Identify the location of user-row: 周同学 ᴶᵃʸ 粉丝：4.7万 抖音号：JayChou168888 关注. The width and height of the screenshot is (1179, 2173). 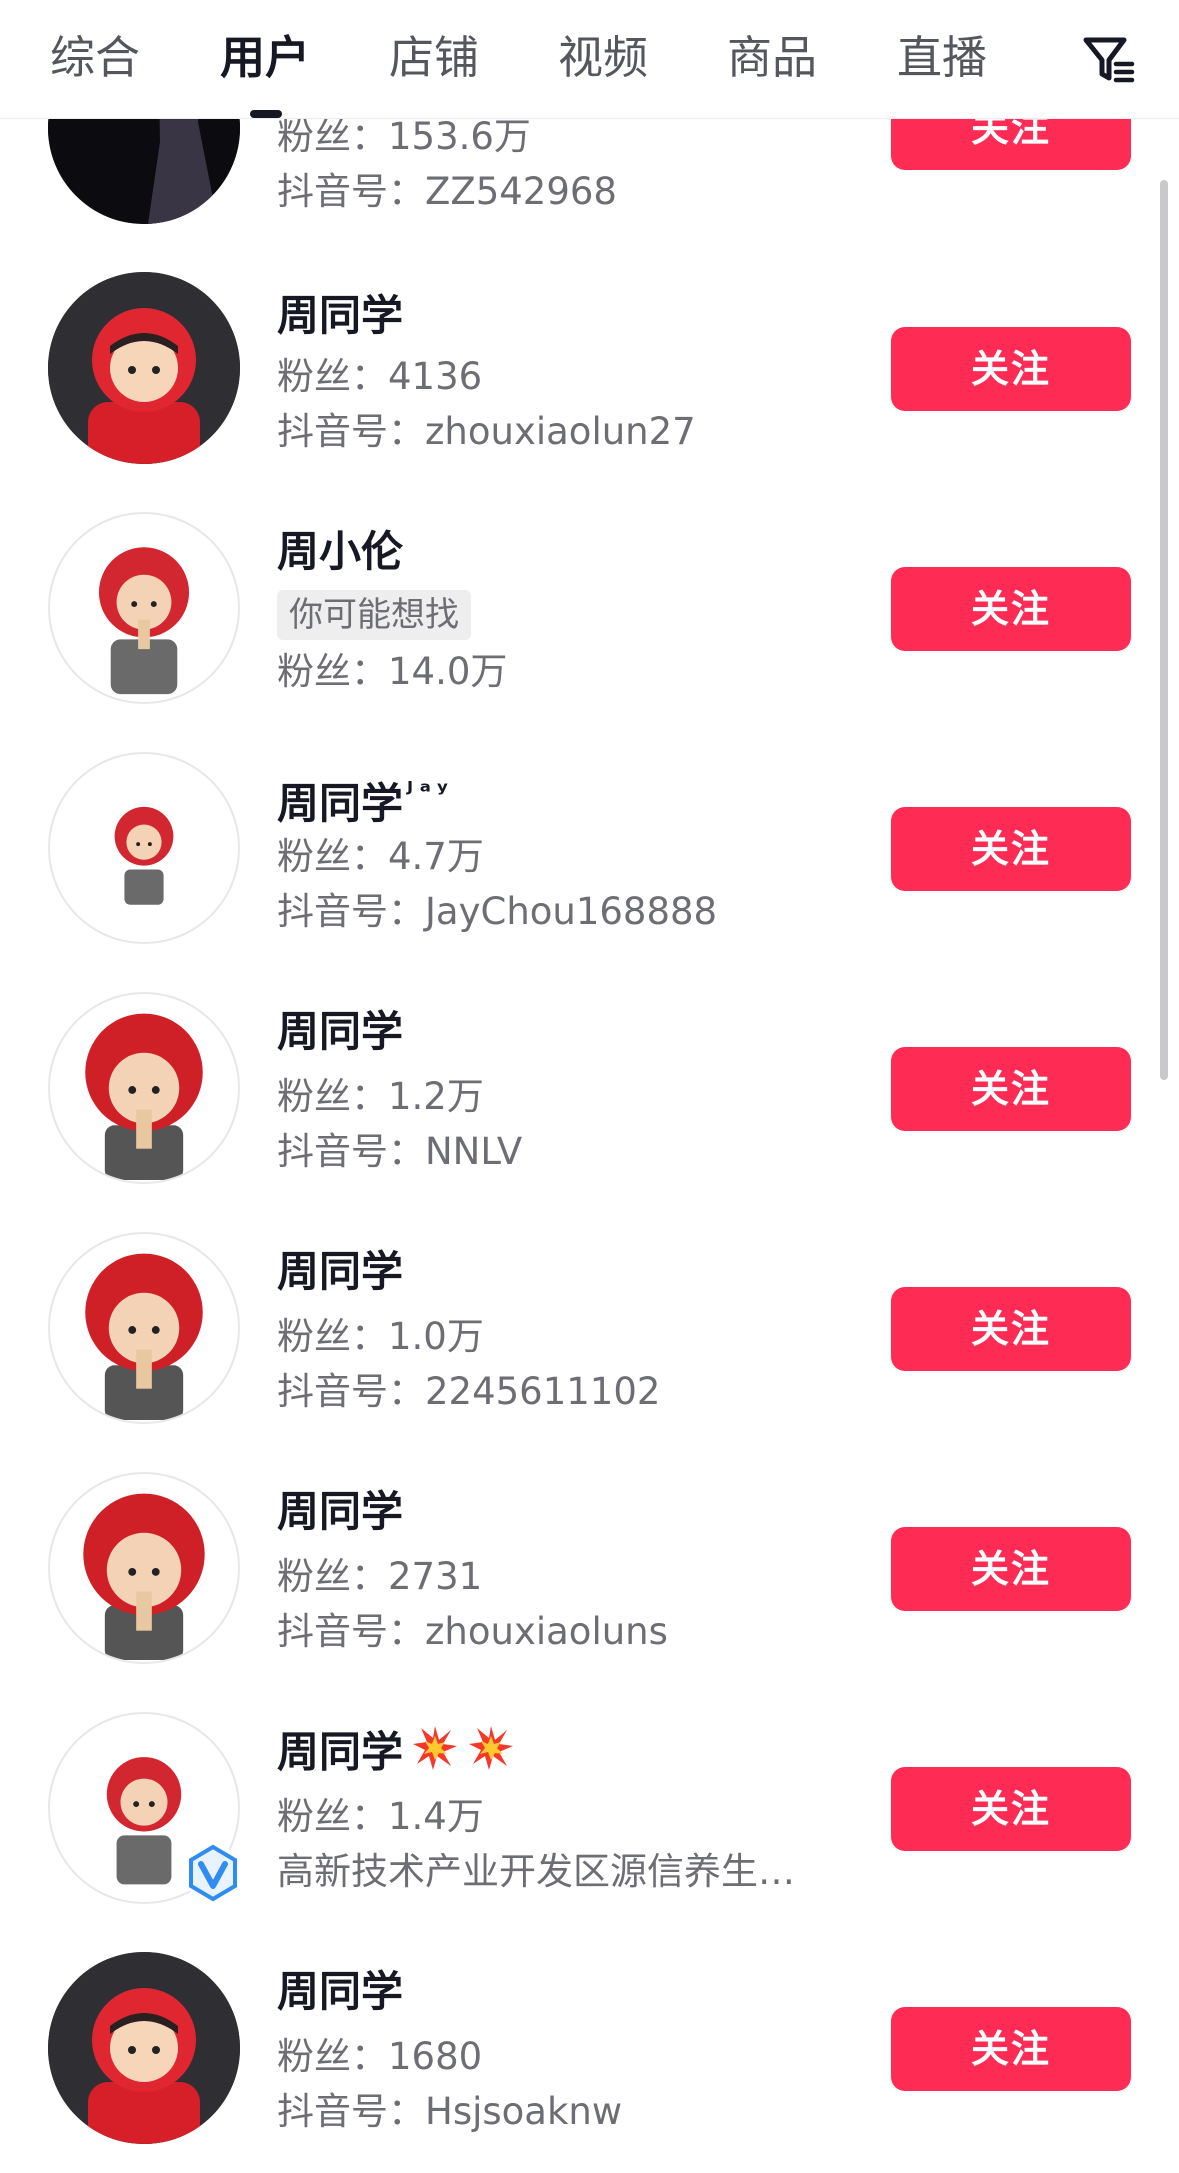
(589, 870).